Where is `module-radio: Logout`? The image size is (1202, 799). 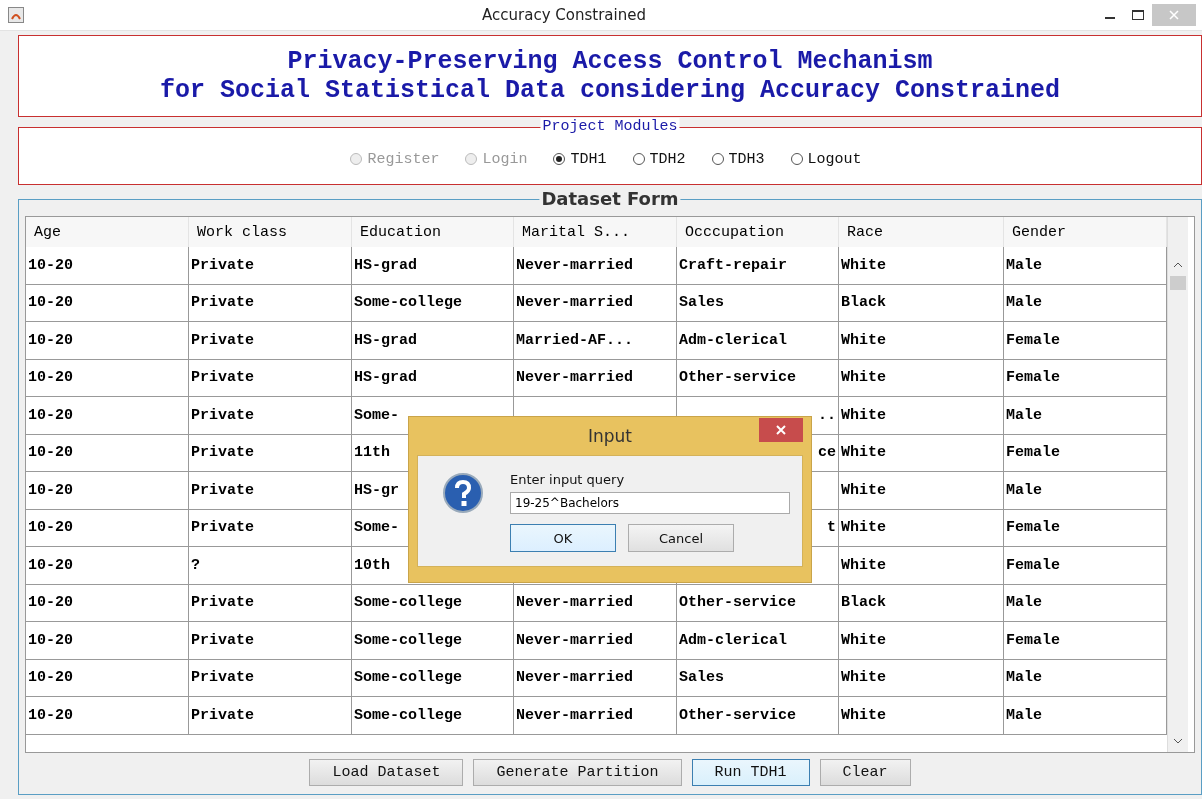 module-radio: Logout is located at coordinates (826, 159).